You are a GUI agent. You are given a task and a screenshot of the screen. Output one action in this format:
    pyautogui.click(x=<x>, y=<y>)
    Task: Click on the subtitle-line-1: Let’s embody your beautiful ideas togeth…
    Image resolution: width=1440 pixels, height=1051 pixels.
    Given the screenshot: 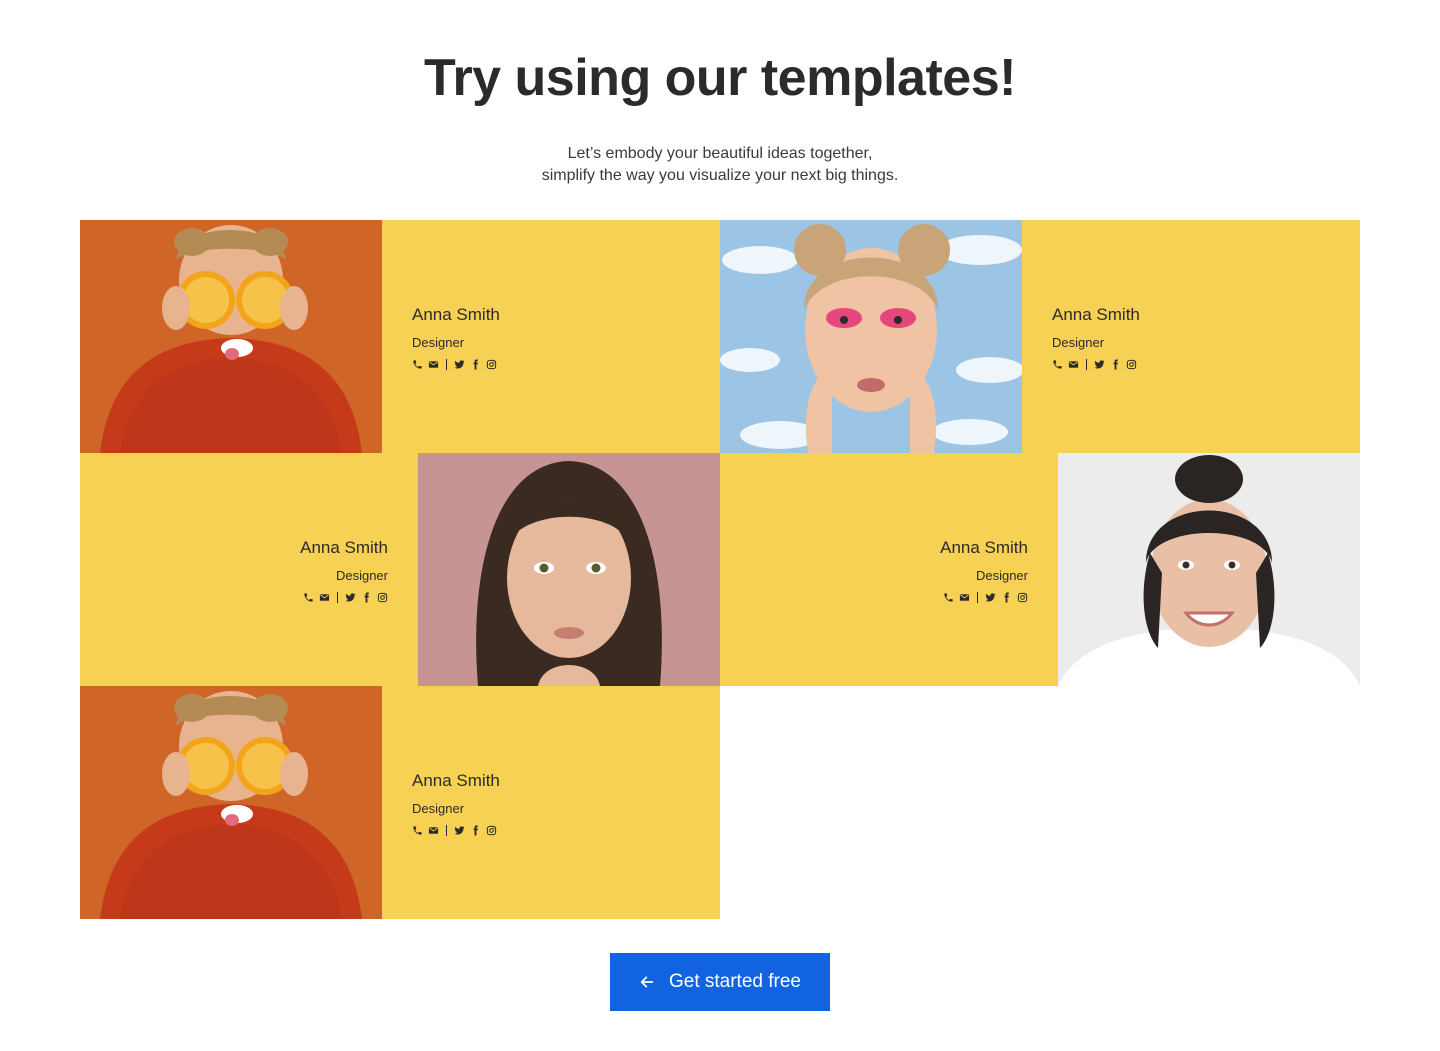 What is the action you would take?
    pyautogui.click(x=720, y=153)
    